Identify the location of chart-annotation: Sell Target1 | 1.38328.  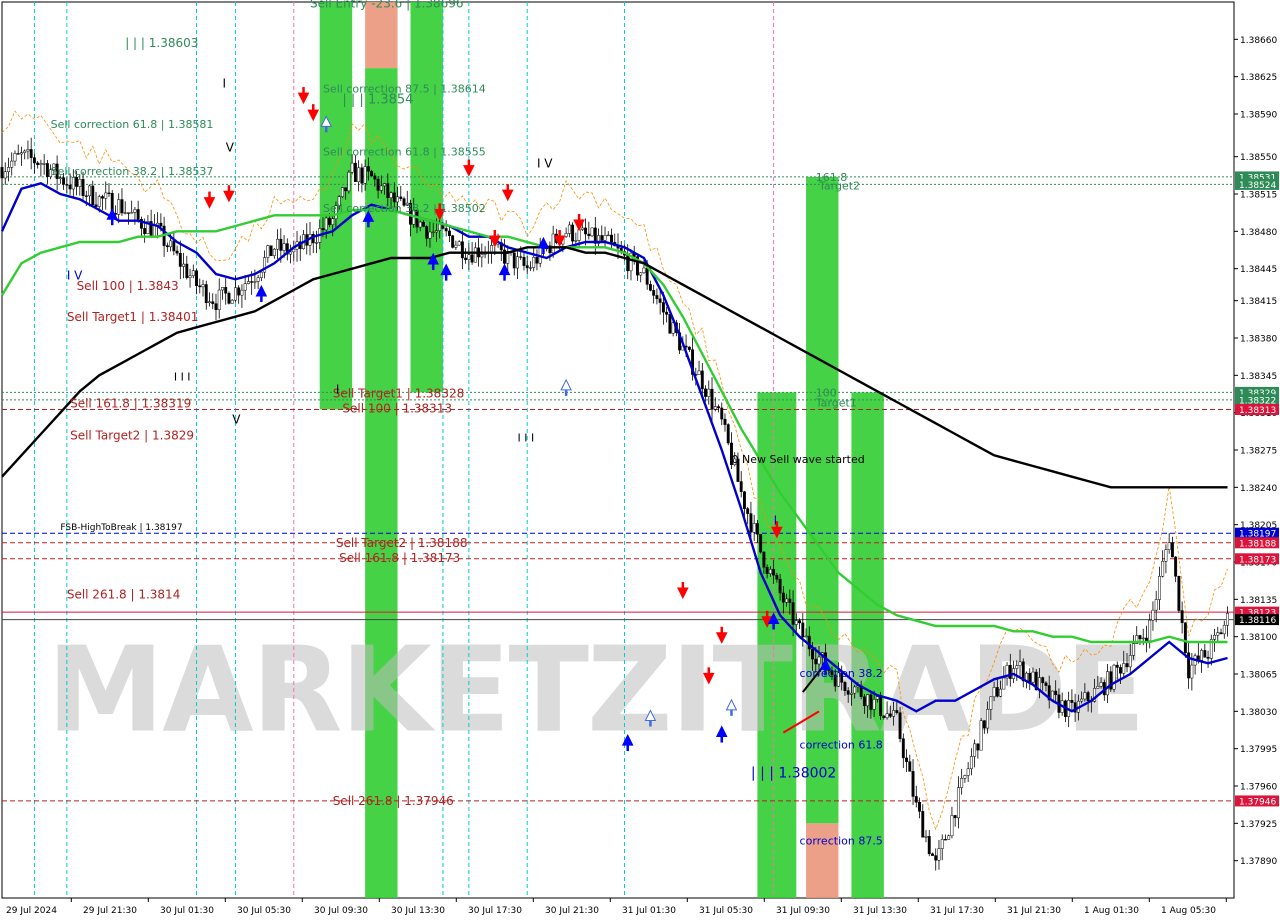
(399, 394).